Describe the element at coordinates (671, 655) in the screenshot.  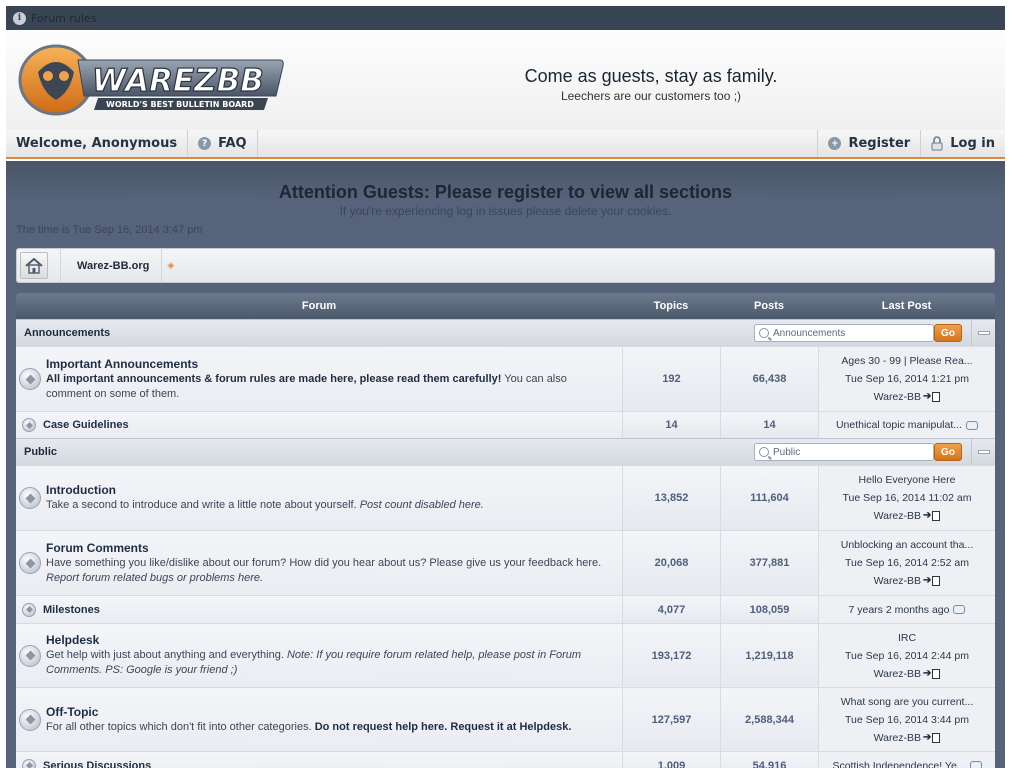
I see `forum-topics-count: 193,172` at that location.